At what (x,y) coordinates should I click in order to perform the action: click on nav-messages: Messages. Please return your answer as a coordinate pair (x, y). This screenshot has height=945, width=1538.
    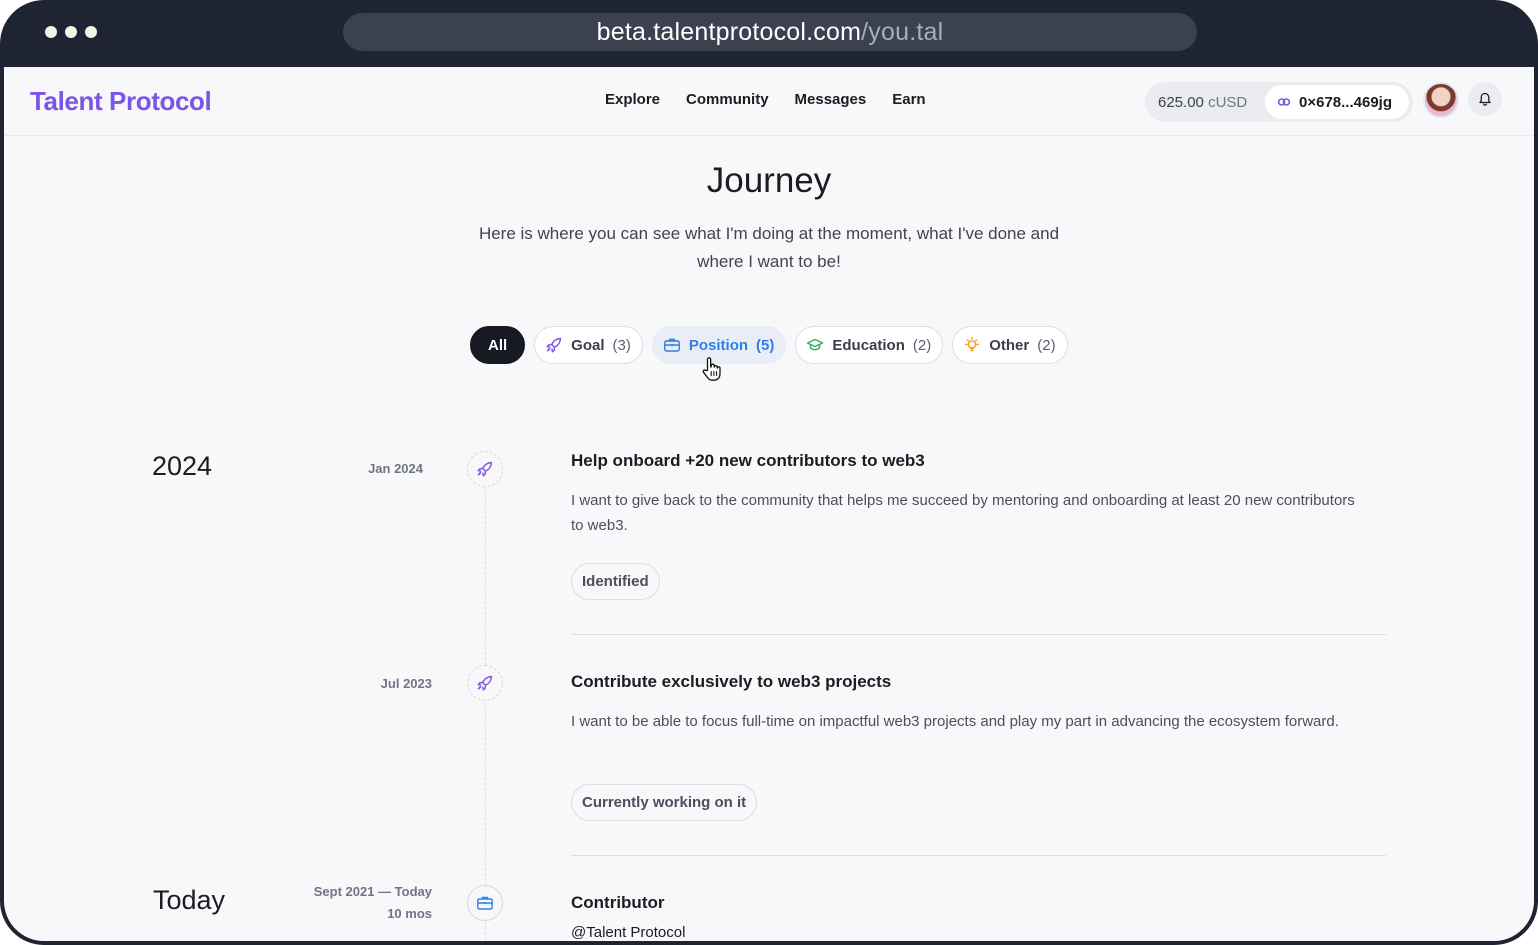
    Looking at the image, I should click on (831, 99).